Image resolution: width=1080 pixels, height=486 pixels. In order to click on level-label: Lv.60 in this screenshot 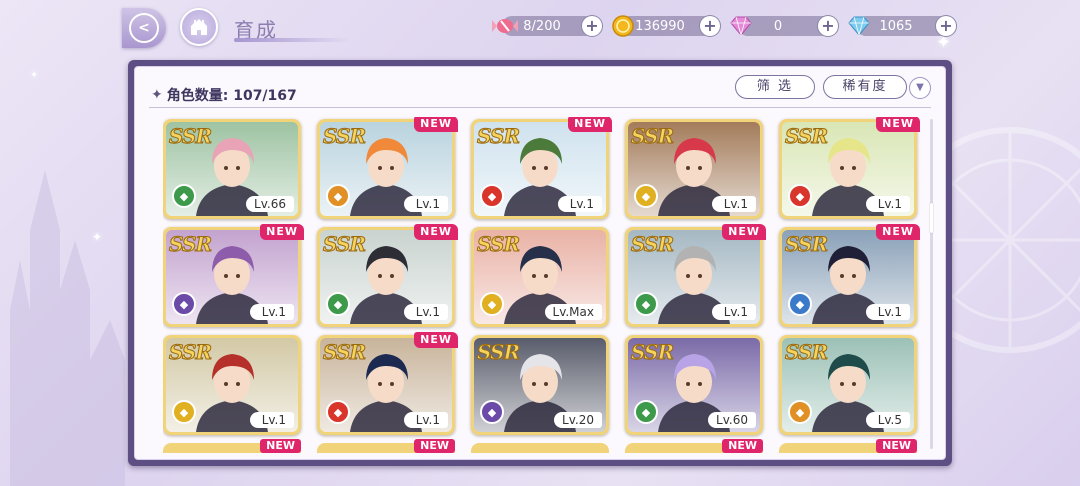, I will do `click(732, 420)`.